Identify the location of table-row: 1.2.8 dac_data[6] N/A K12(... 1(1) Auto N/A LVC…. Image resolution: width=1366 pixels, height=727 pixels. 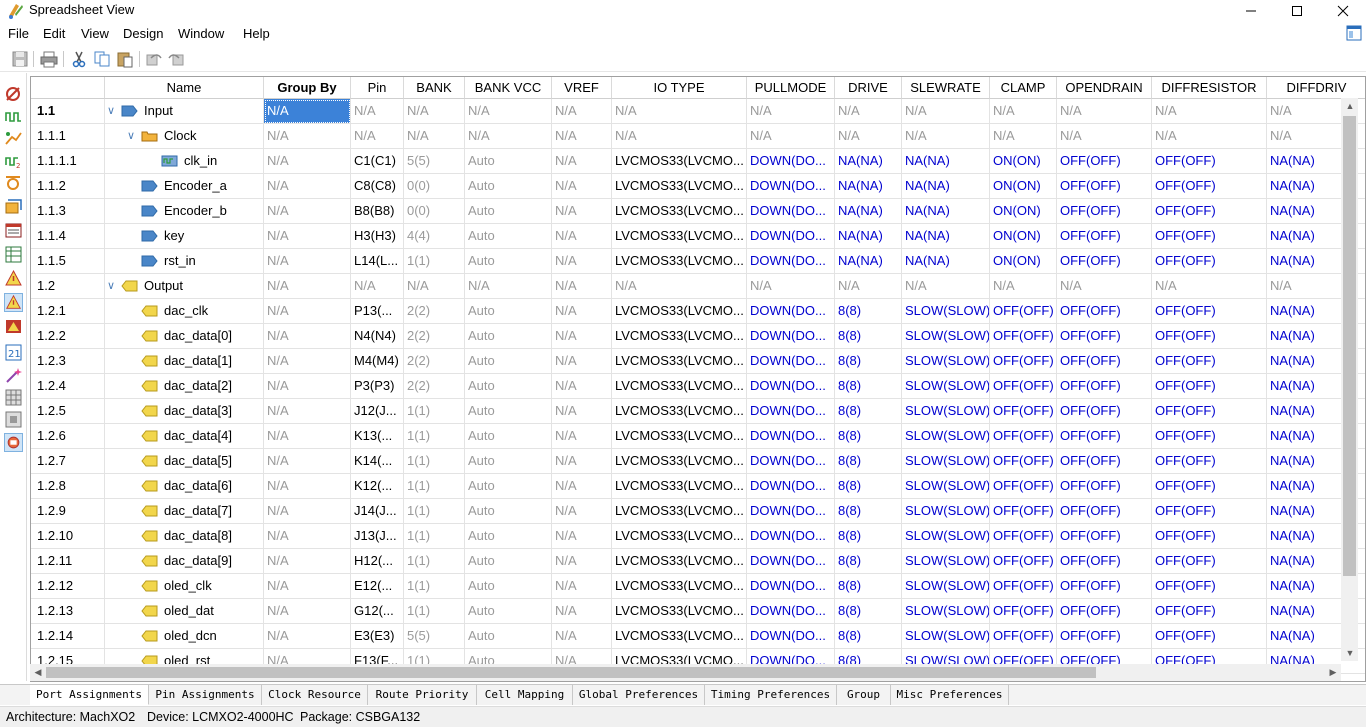
(698, 486).